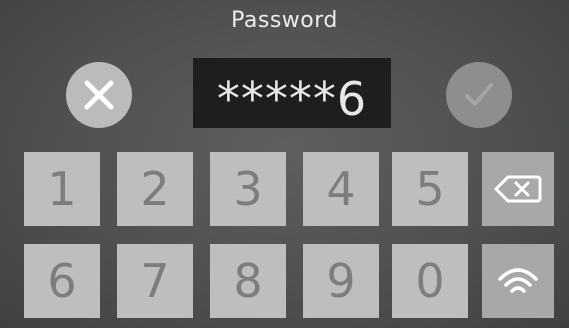  What do you see at coordinates (341, 281) in the screenshot?
I see `key-9: 9` at bounding box center [341, 281].